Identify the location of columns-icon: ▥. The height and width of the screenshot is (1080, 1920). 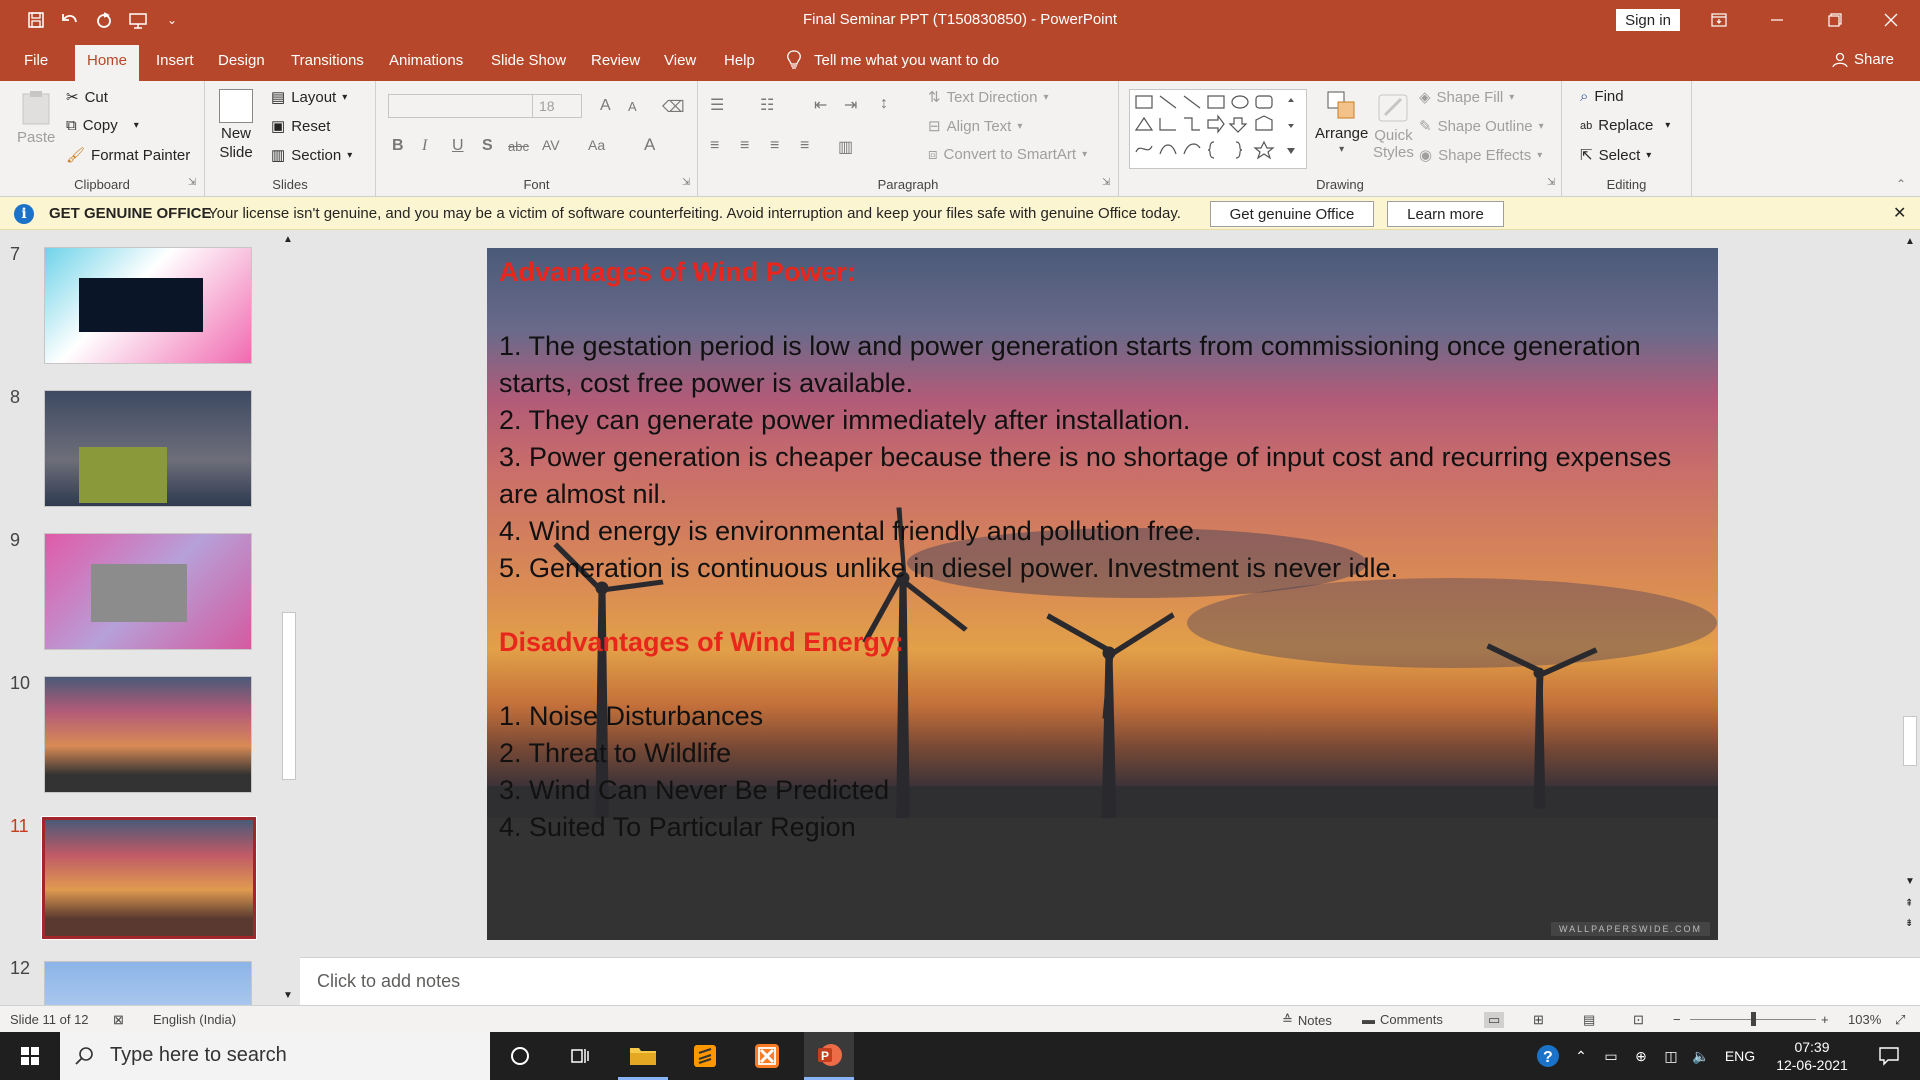
(845, 147).